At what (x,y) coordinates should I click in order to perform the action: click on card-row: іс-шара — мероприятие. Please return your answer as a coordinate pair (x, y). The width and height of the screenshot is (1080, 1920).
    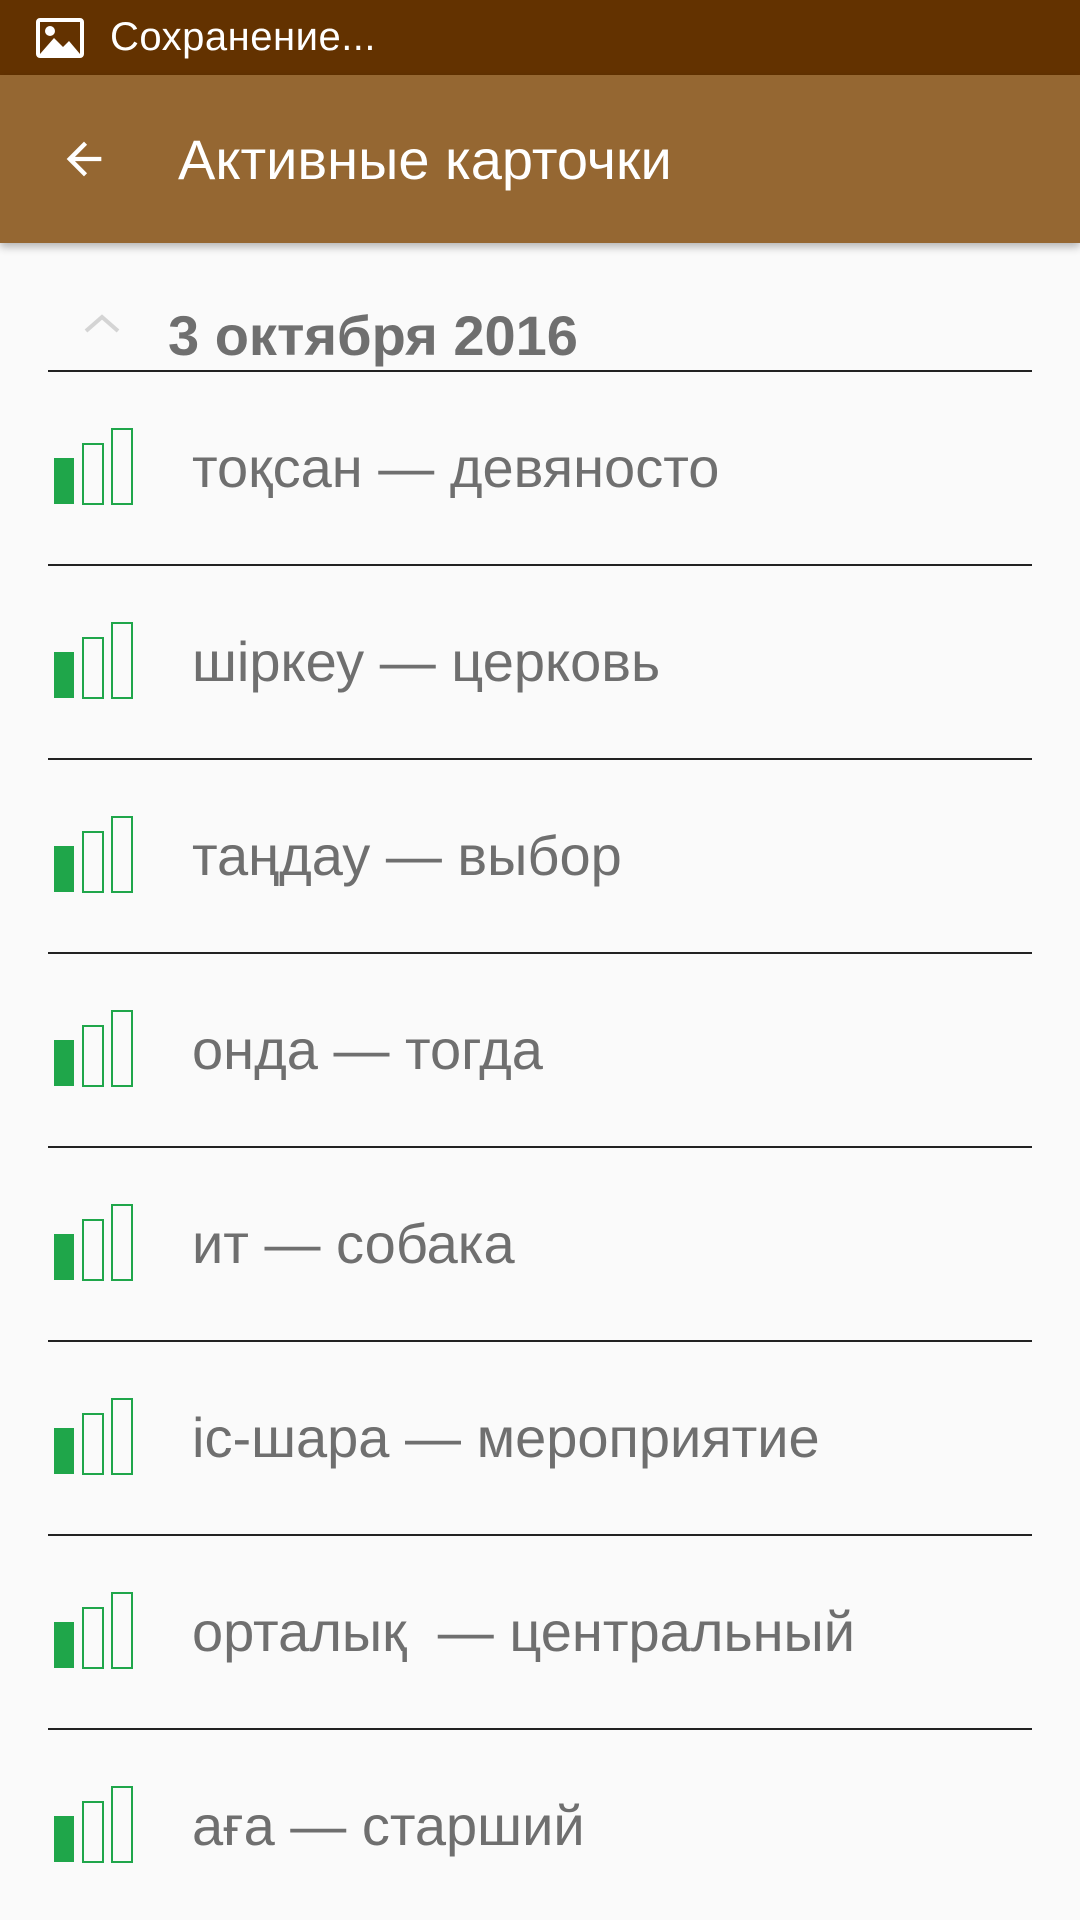
    Looking at the image, I should click on (540, 1439).